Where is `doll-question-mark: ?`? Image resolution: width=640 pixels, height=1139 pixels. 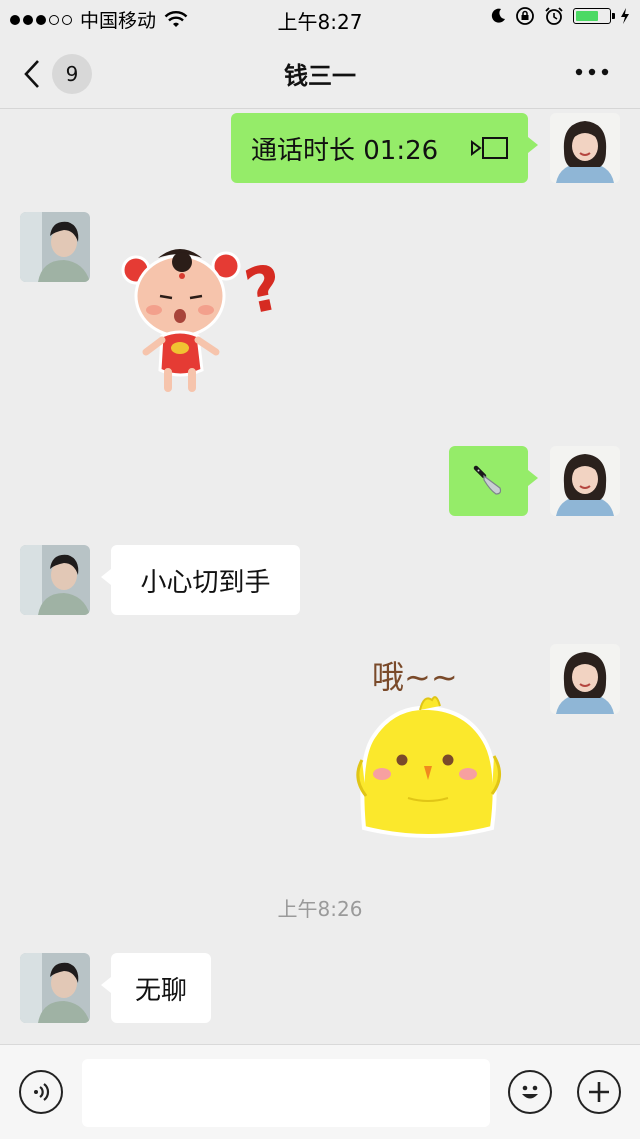 doll-question-mark: ? is located at coordinates (264, 289).